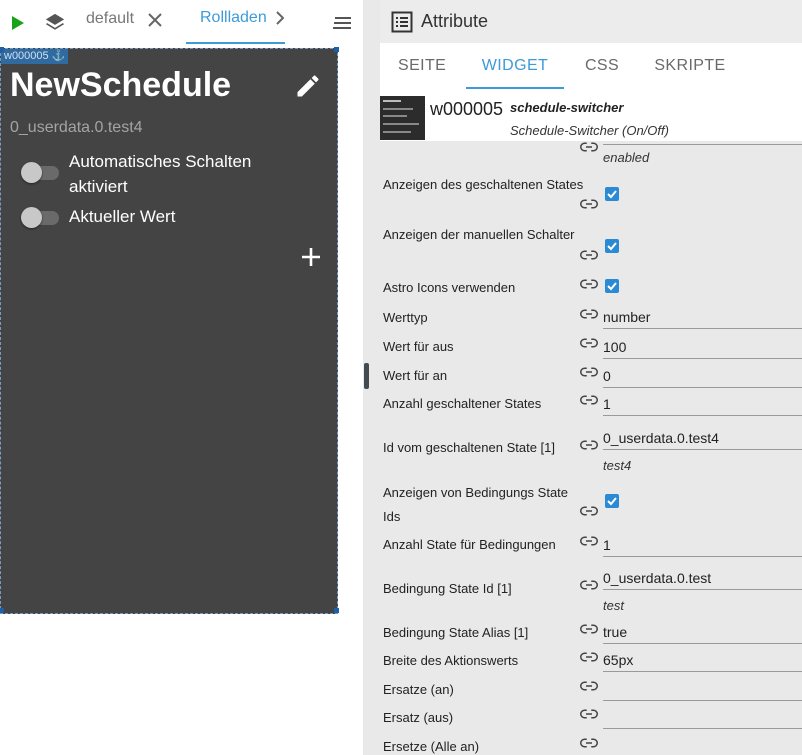  What do you see at coordinates (181, 22) in the screenshot?
I see `view-tabbar: default Rollladen` at bounding box center [181, 22].